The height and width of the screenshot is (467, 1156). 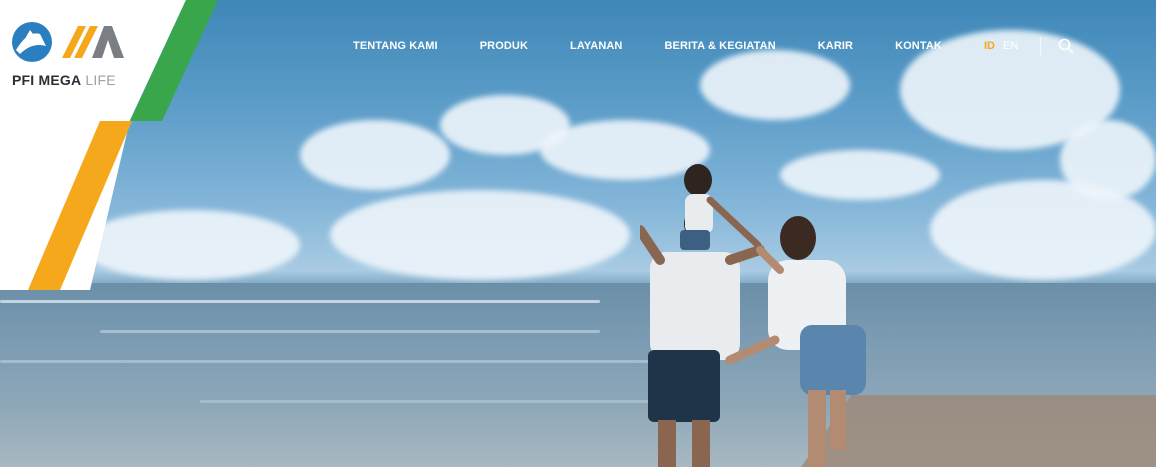 I want to click on nav-item-tentang-kami: TENTANG KAMI, so click(x=395, y=46).